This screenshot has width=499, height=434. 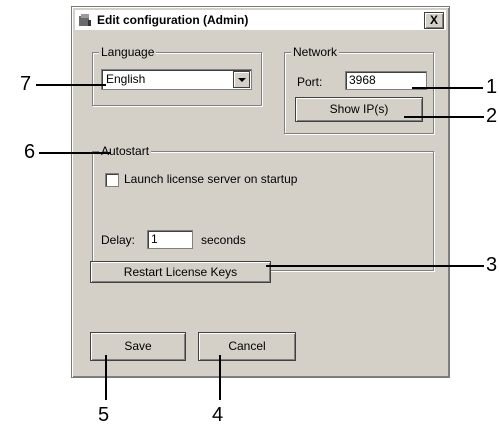 What do you see at coordinates (104, 415) in the screenshot?
I see `callout-number-5: 5` at bounding box center [104, 415].